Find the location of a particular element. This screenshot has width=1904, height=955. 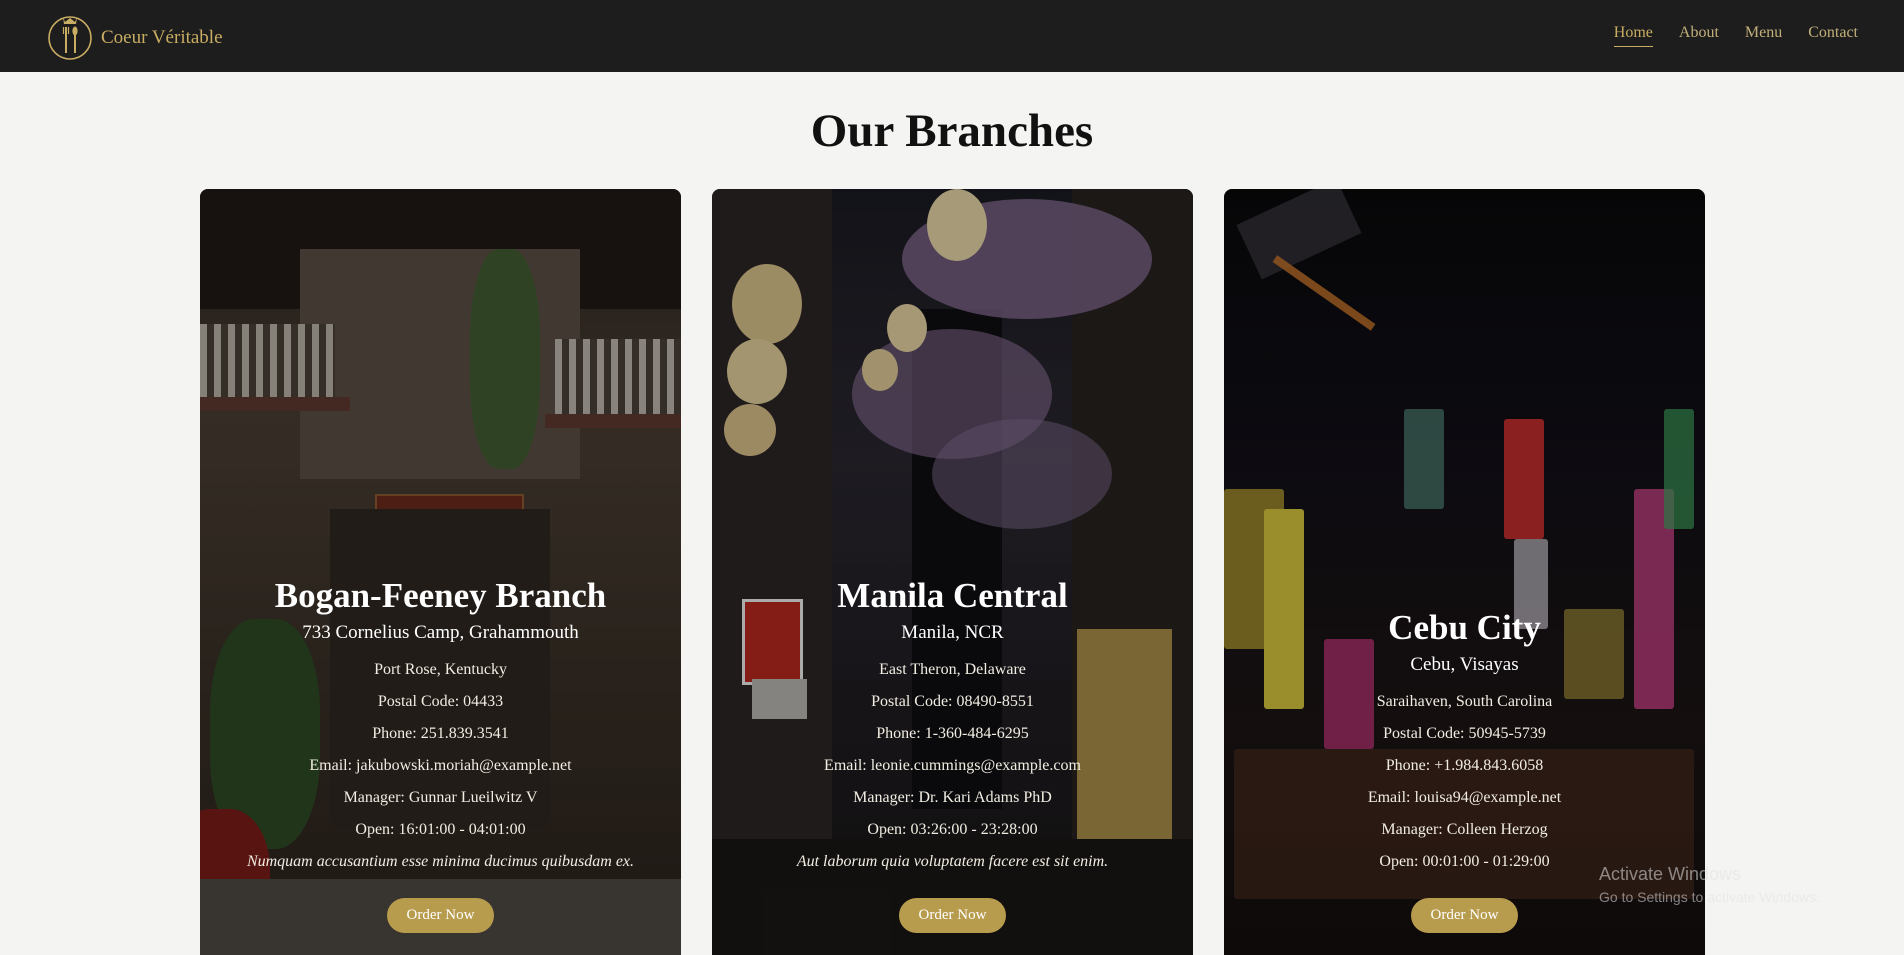

branch-name: Cebu City is located at coordinates (1464, 627).